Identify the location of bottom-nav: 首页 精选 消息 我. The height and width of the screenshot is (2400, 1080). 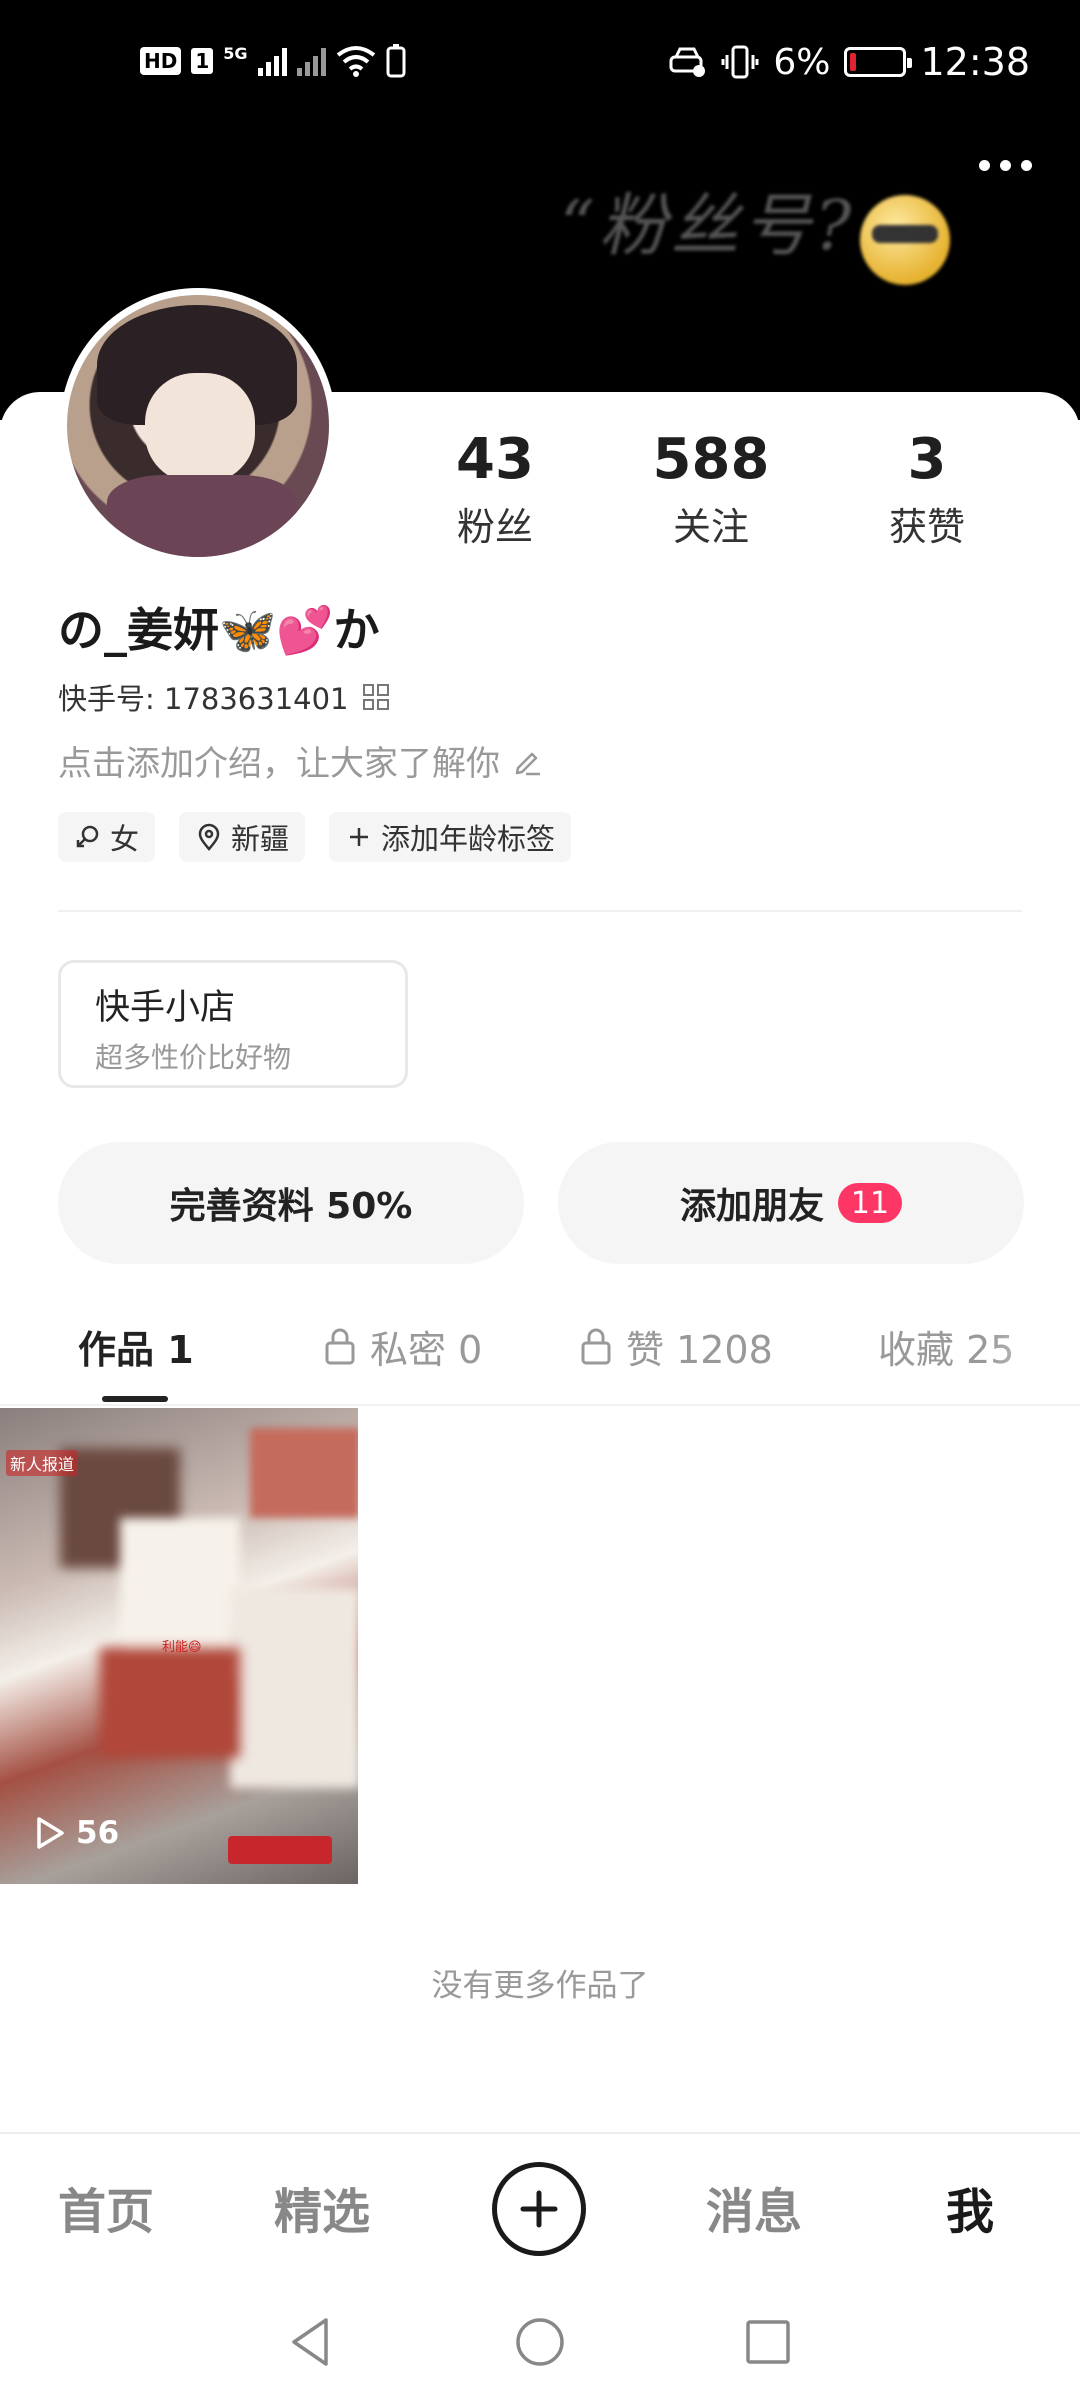
(540, 2204).